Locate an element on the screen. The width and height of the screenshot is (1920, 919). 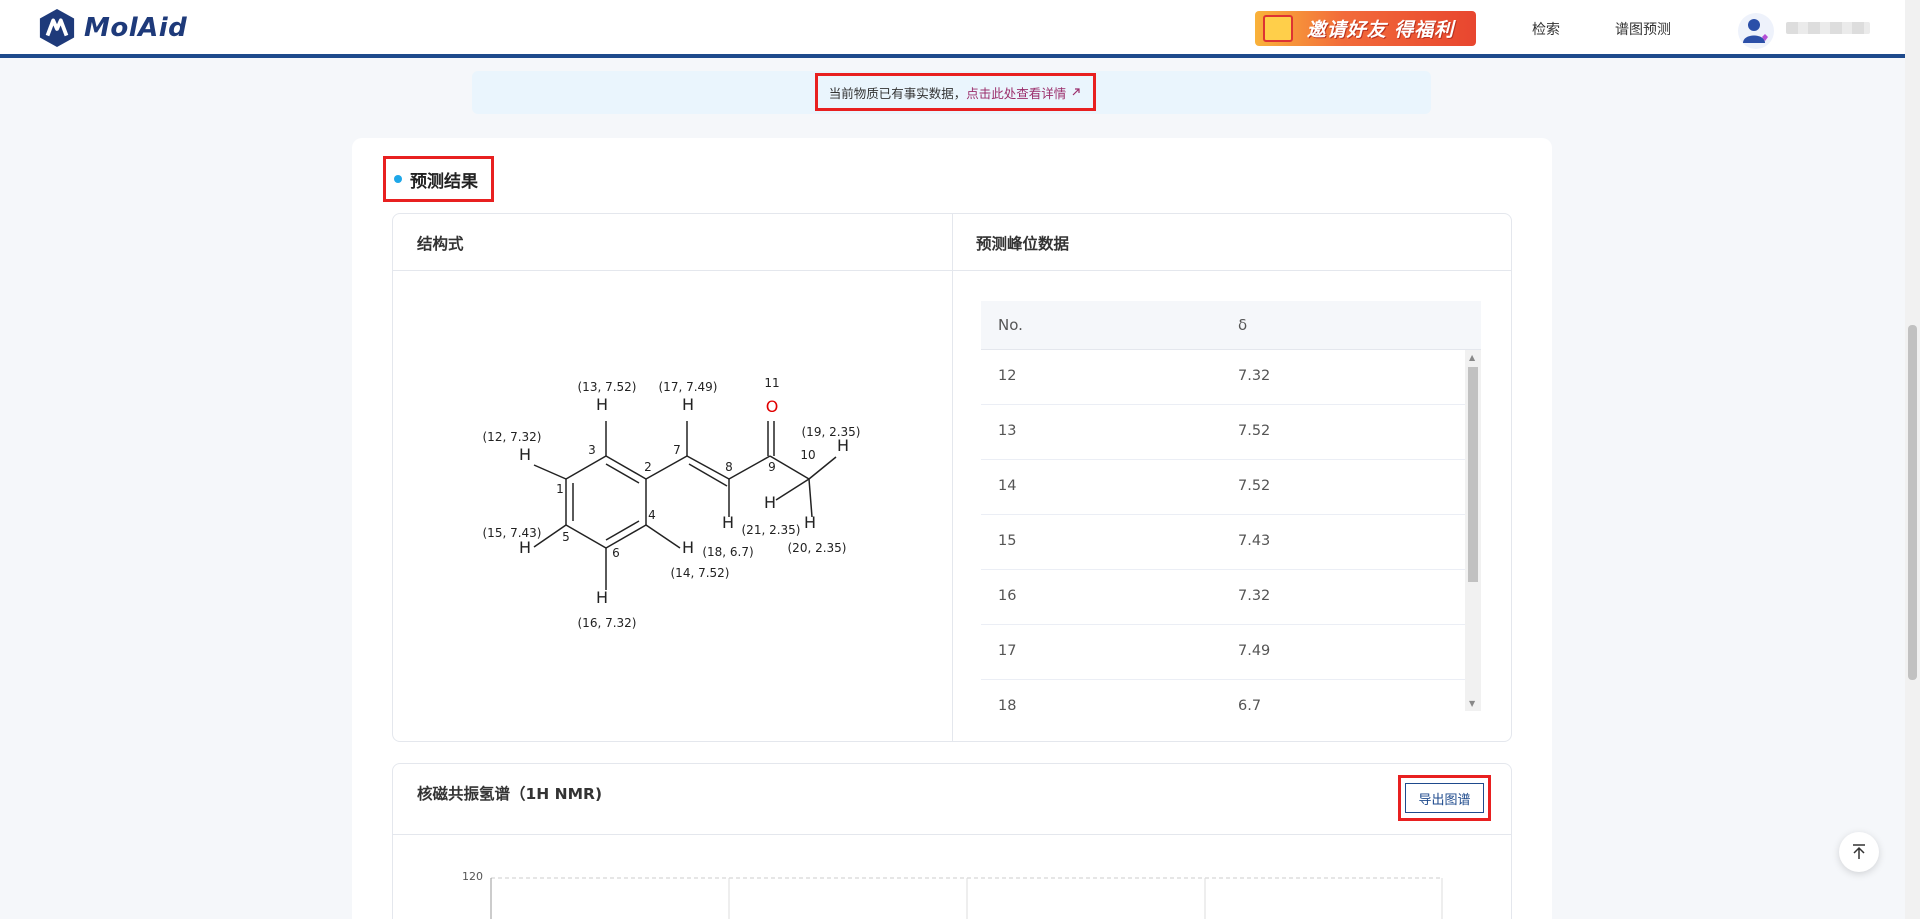
invite-promo-banner: 邀请好友 得福利 is located at coordinates (1365, 28).